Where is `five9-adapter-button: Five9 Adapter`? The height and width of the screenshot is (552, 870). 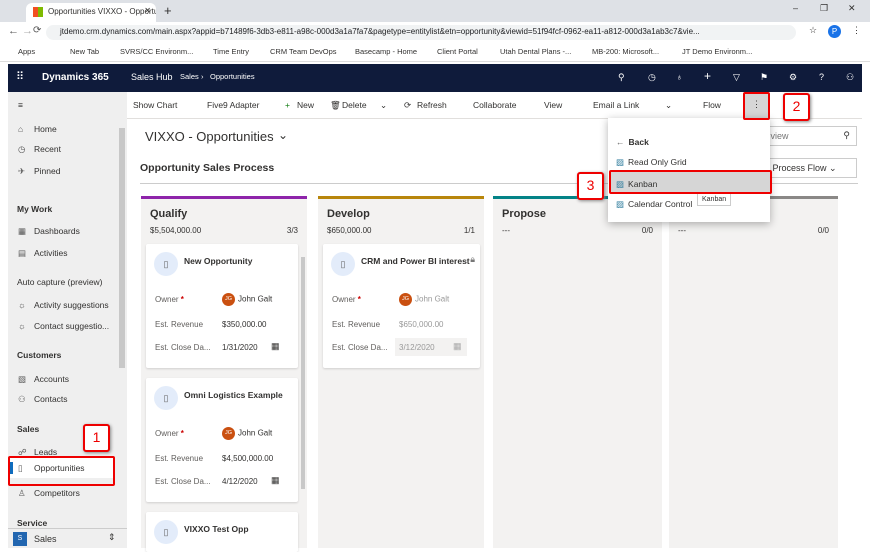
five9-adapter-button: Five9 Adapter is located at coordinates (233, 105).